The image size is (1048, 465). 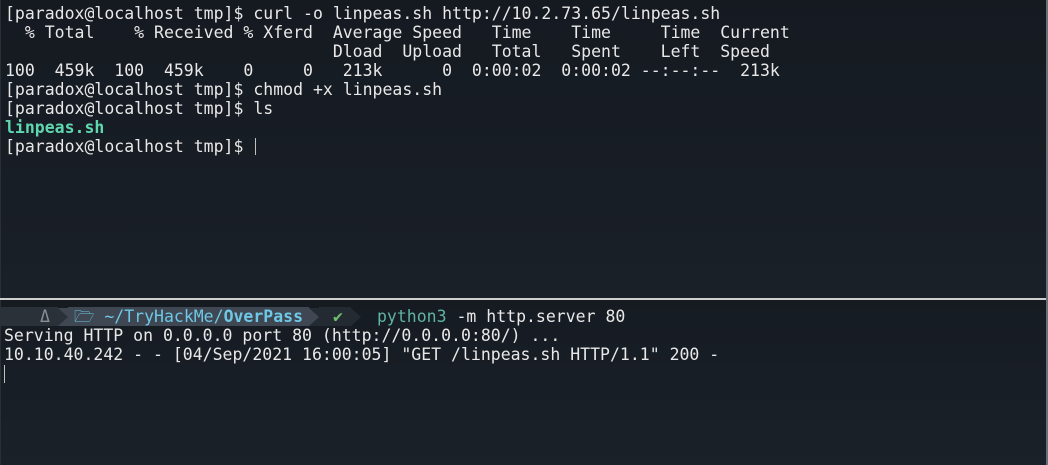 I want to click on prompt-text: [paradox@localhost tmp]$, so click(x=129, y=146).